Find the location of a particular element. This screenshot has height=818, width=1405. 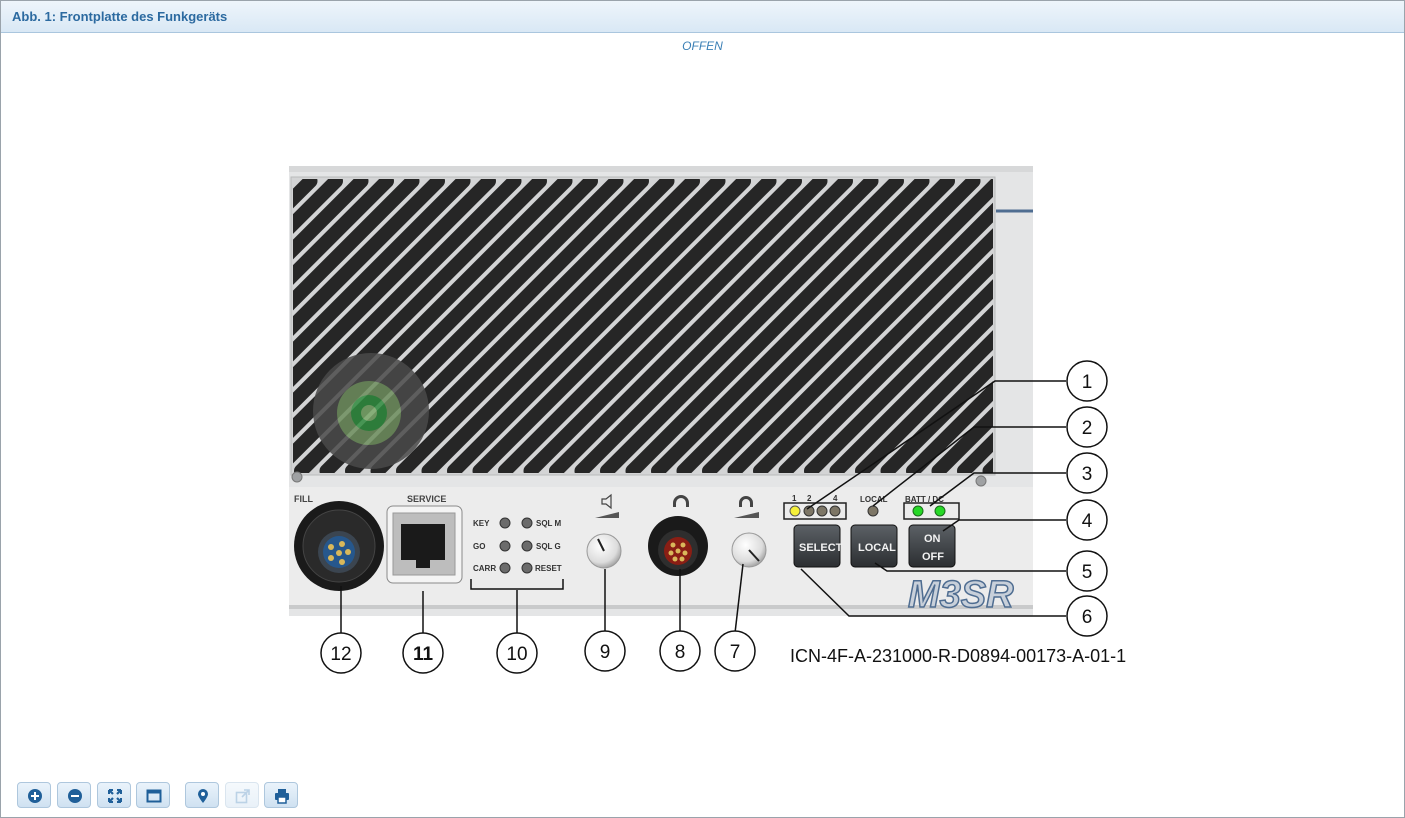

svg-text: OFF is located at coordinates (933, 557).